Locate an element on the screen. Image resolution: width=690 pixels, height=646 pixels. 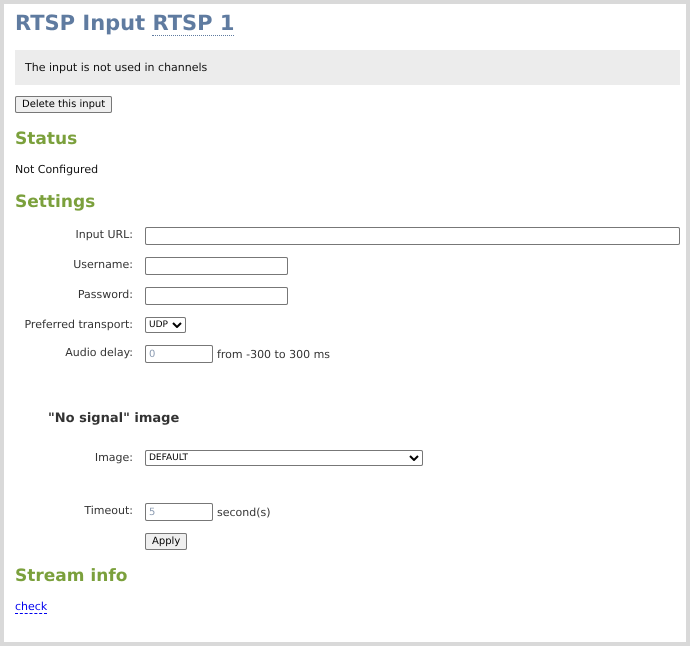
field-label: Preferred transport: is located at coordinates (78, 324).